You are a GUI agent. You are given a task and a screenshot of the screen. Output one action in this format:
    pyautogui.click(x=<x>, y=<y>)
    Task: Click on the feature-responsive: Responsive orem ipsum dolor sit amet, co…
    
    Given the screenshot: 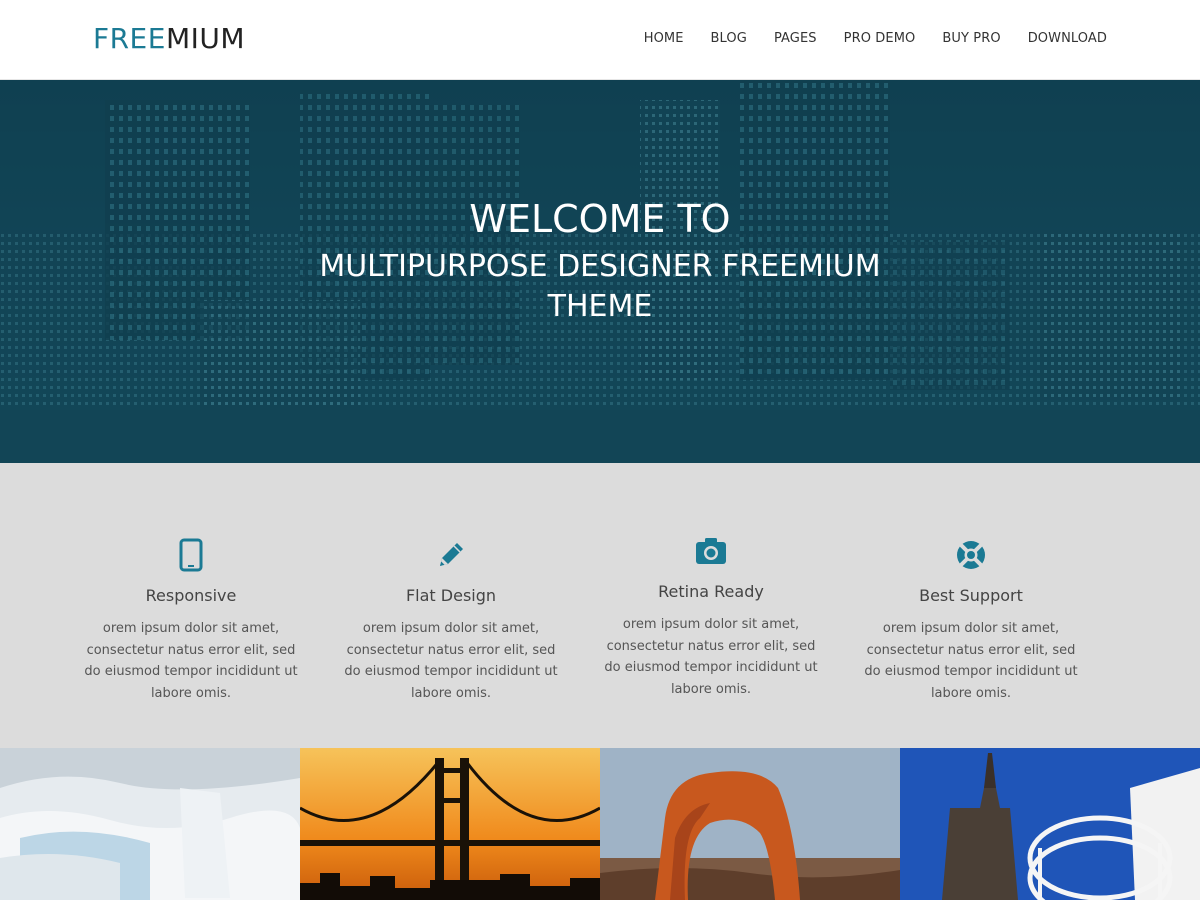 What is the action you would take?
    pyautogui.click(x=191, y=621)
    